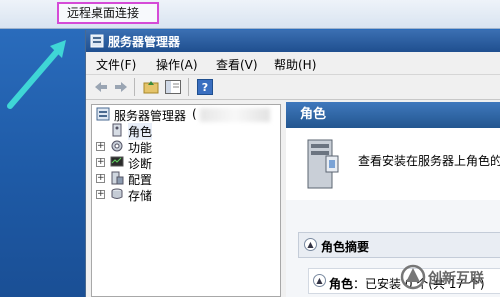  I want to click on help-icon: ?, so click(205, 87).